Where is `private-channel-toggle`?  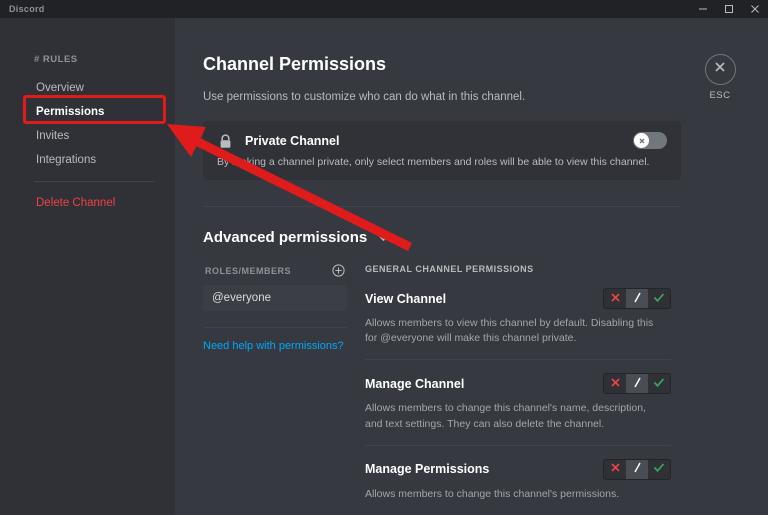 private-channel-toggle is located at coordinates (650, 140).